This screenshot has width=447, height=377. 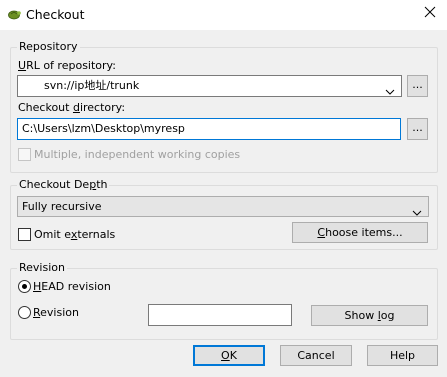 I want to click on omit-externals-checkbox, so click(x=24, y=234).